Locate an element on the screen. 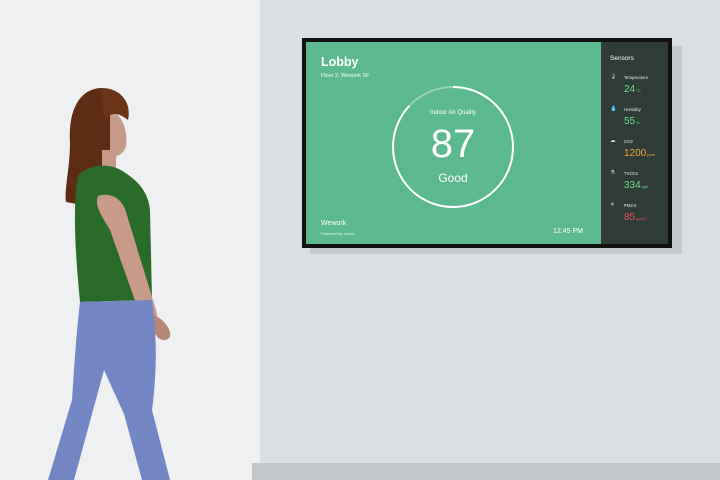  sensor-value: 55 is located at coordinates (630, 121).